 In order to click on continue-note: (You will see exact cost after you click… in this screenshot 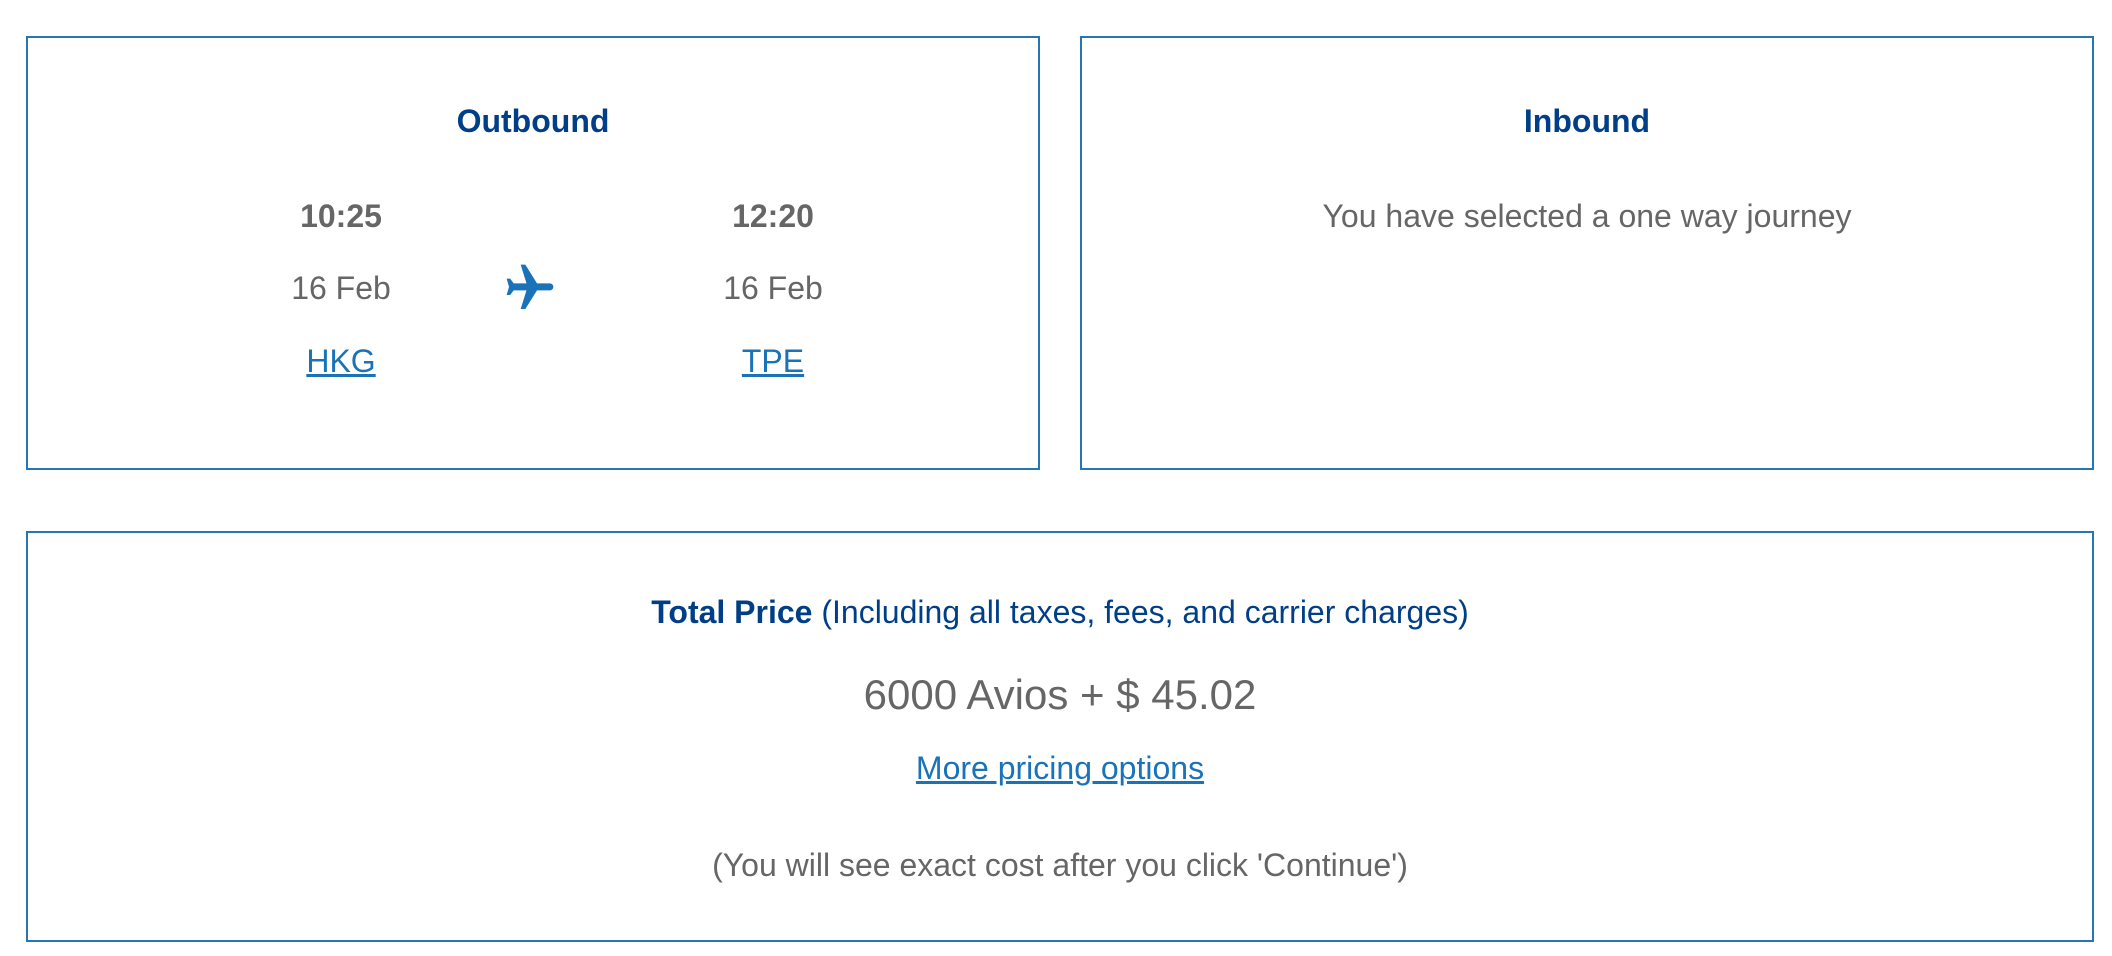, I will do `click(1060, 865)`.